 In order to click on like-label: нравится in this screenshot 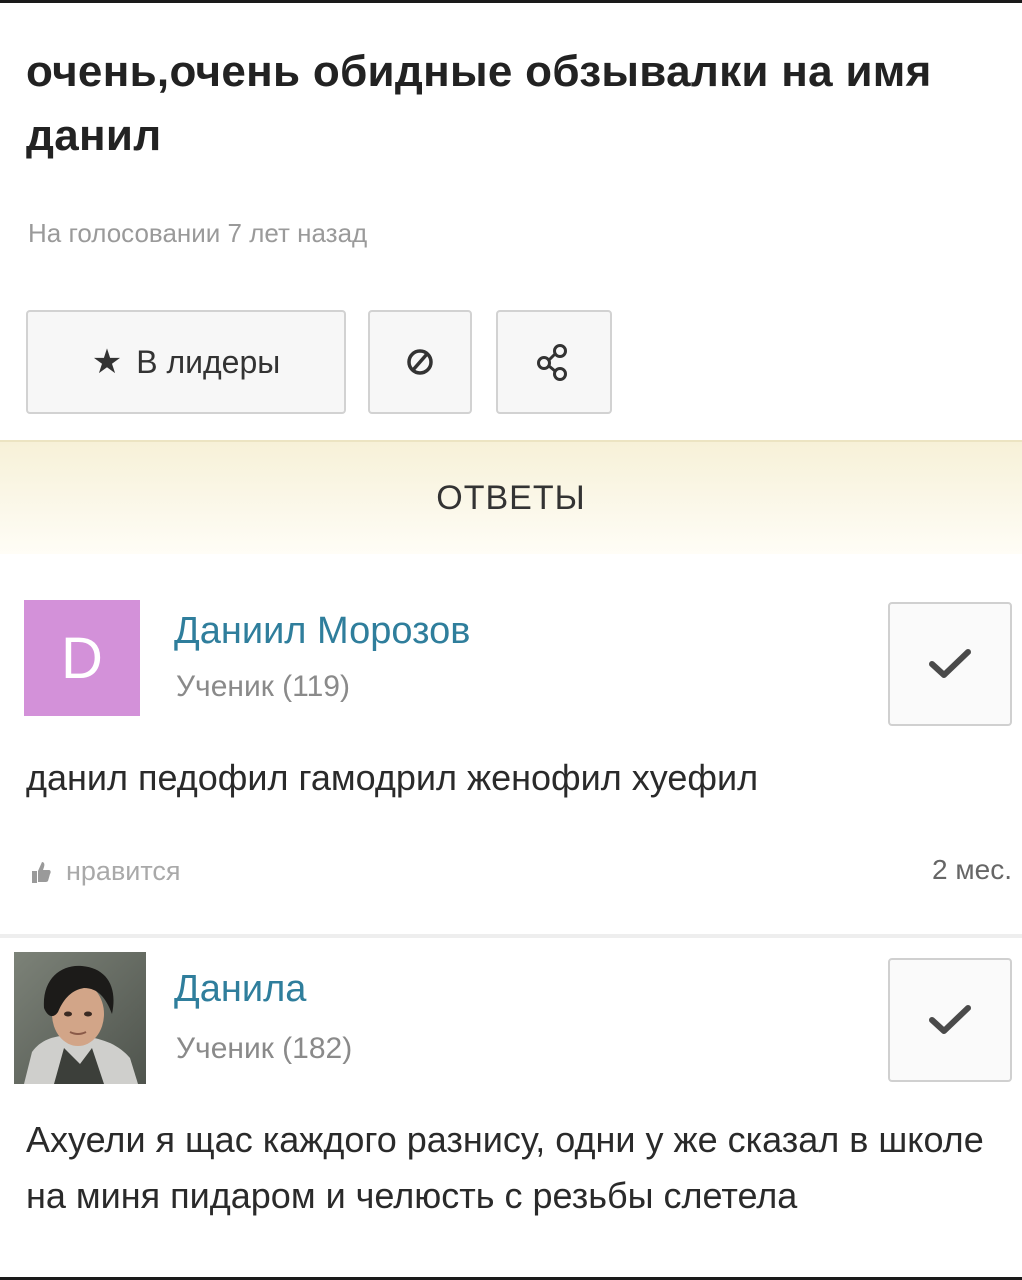, I will do `click(123, 871)`.